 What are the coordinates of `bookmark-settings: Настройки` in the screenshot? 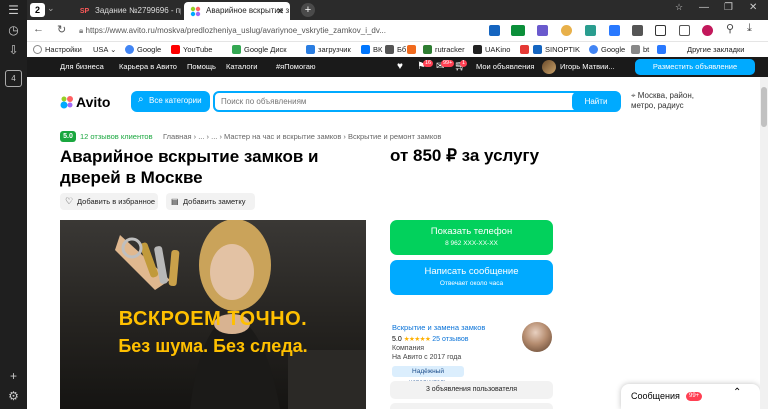 It's located at (57, 49).